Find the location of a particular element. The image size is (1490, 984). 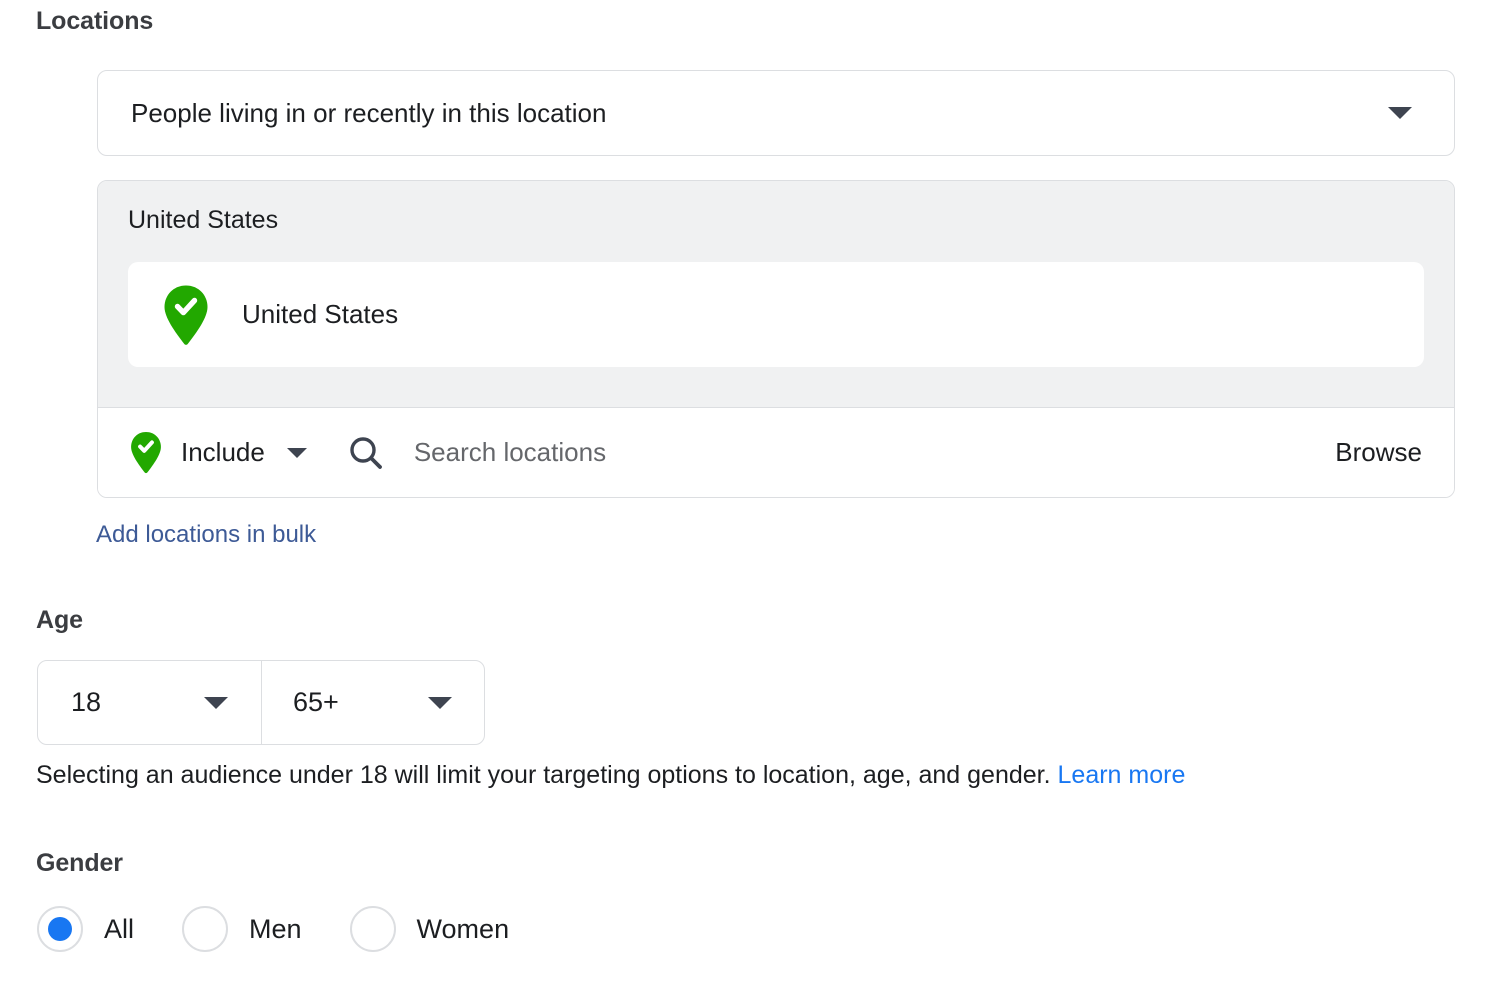

gender-option-women-label: Women is located at coordinates (463, 928).